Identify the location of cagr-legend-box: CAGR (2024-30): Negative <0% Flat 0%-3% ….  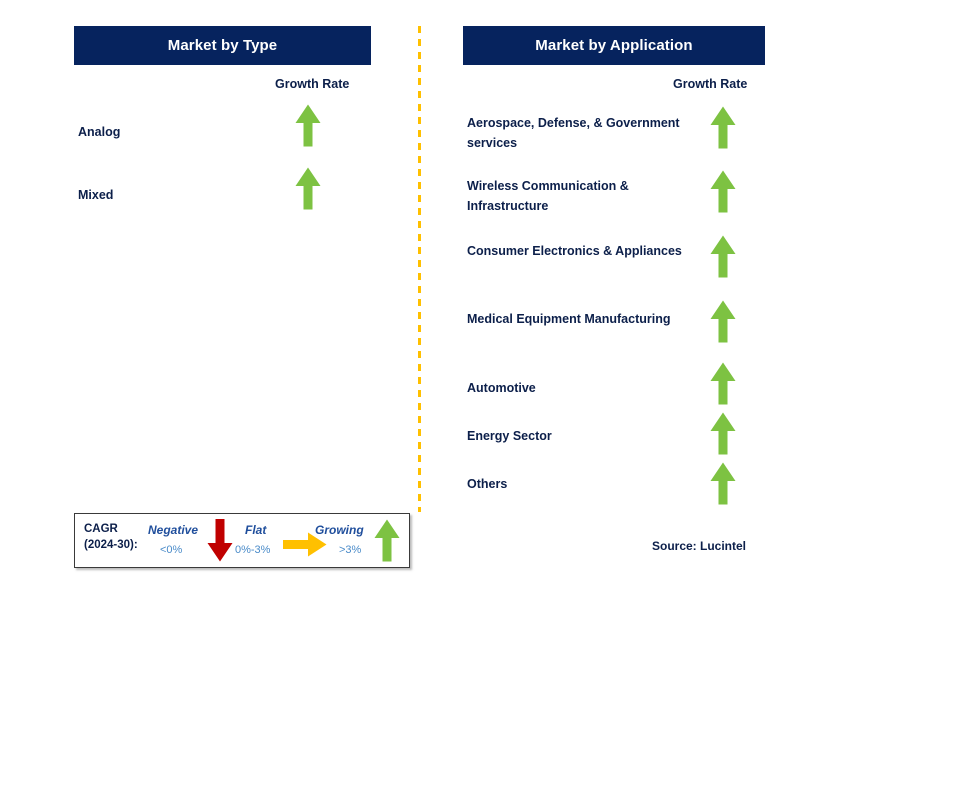
(242, 540).